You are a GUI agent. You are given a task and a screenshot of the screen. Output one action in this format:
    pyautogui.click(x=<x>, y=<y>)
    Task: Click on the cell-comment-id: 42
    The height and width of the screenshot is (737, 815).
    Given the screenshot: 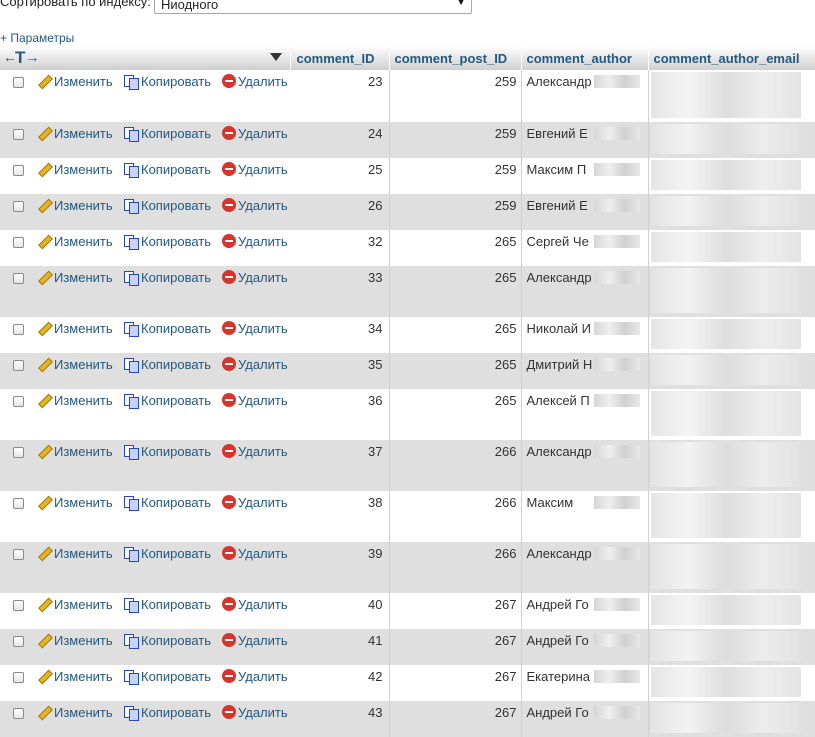 What is the action you would take?
    pyautogui.click(x=340, y=683)
    